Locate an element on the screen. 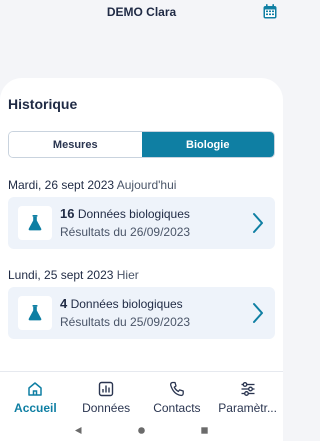  bio-data-count-line: 16 Données biologiques is located at coordinates (125, 213).